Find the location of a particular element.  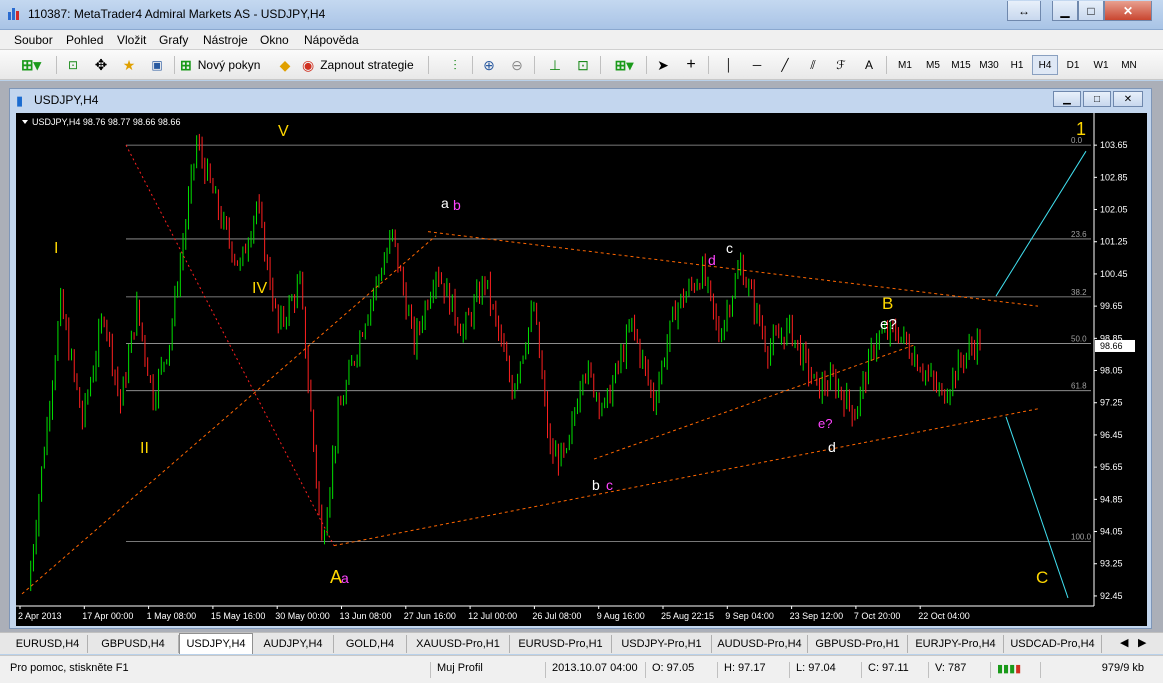

new-order-button: ⊞ Nový pokyn is located at coordinates (220, 65).